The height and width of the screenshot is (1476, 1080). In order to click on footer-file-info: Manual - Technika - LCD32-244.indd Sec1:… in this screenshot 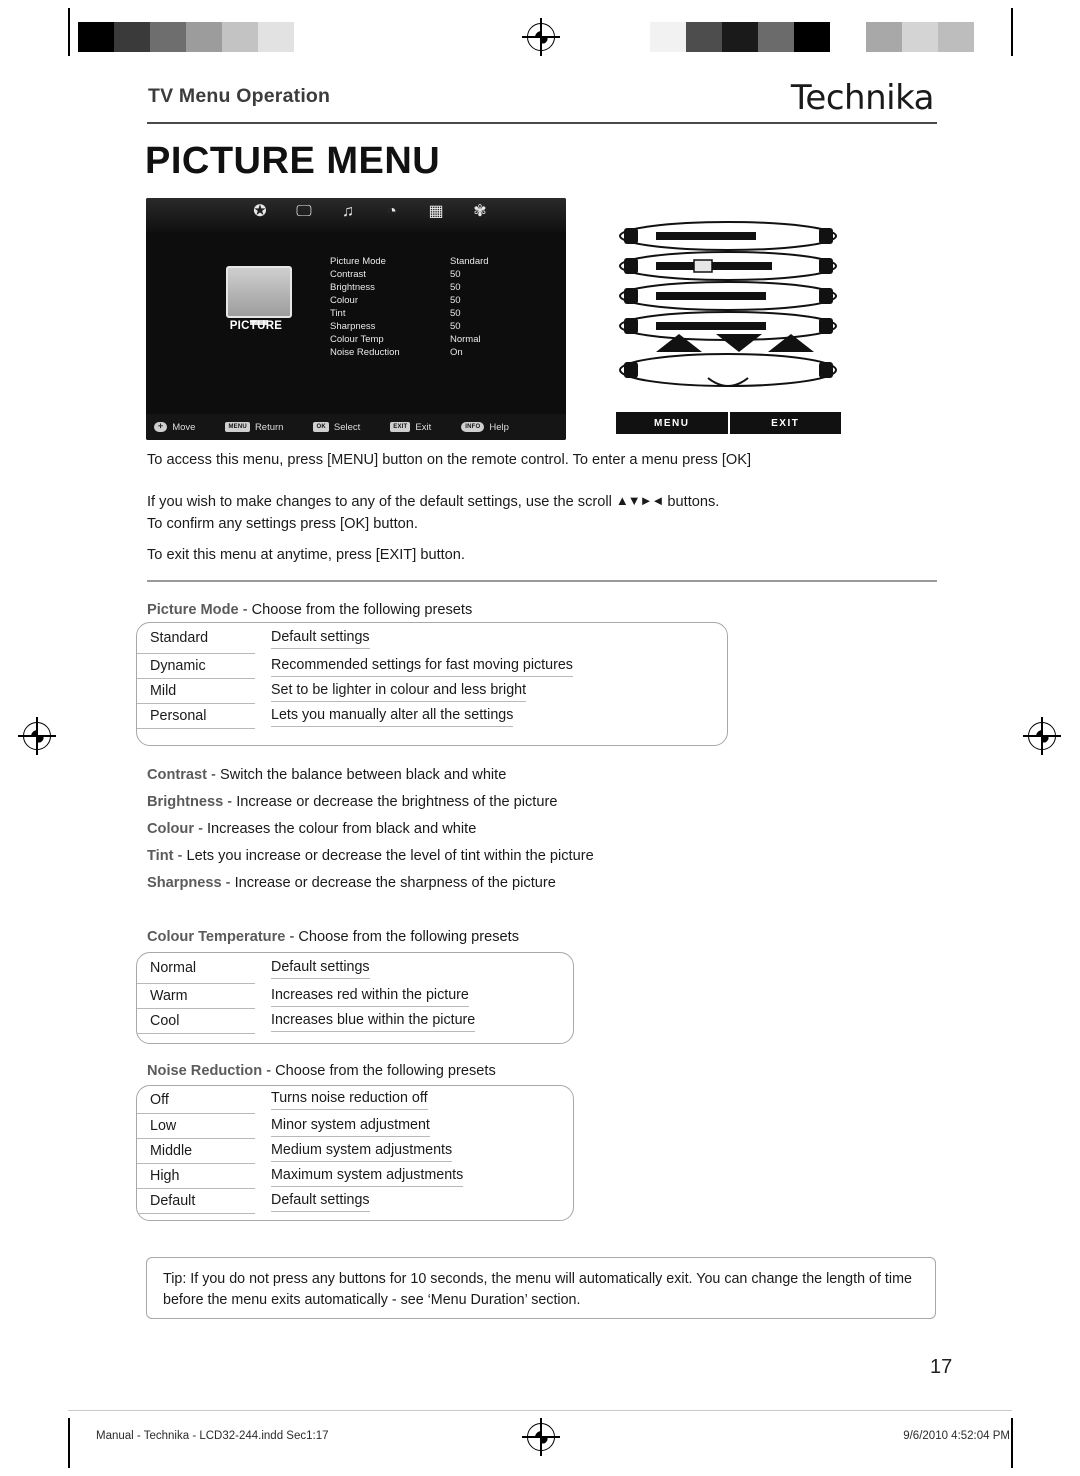, I will do `click(212, 1436)`.